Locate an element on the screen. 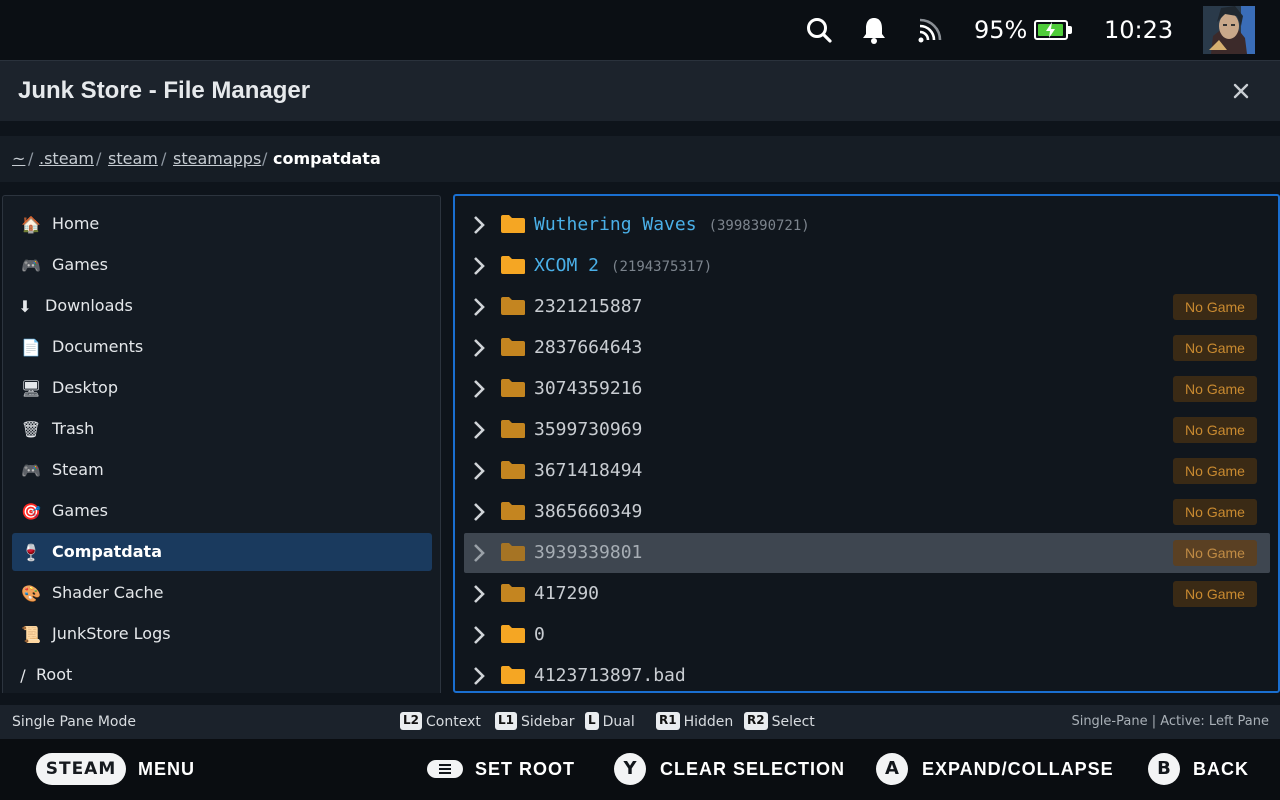 This screenshot has height=800, width=1280. battery-tip is located at coordinates (1070, 30).